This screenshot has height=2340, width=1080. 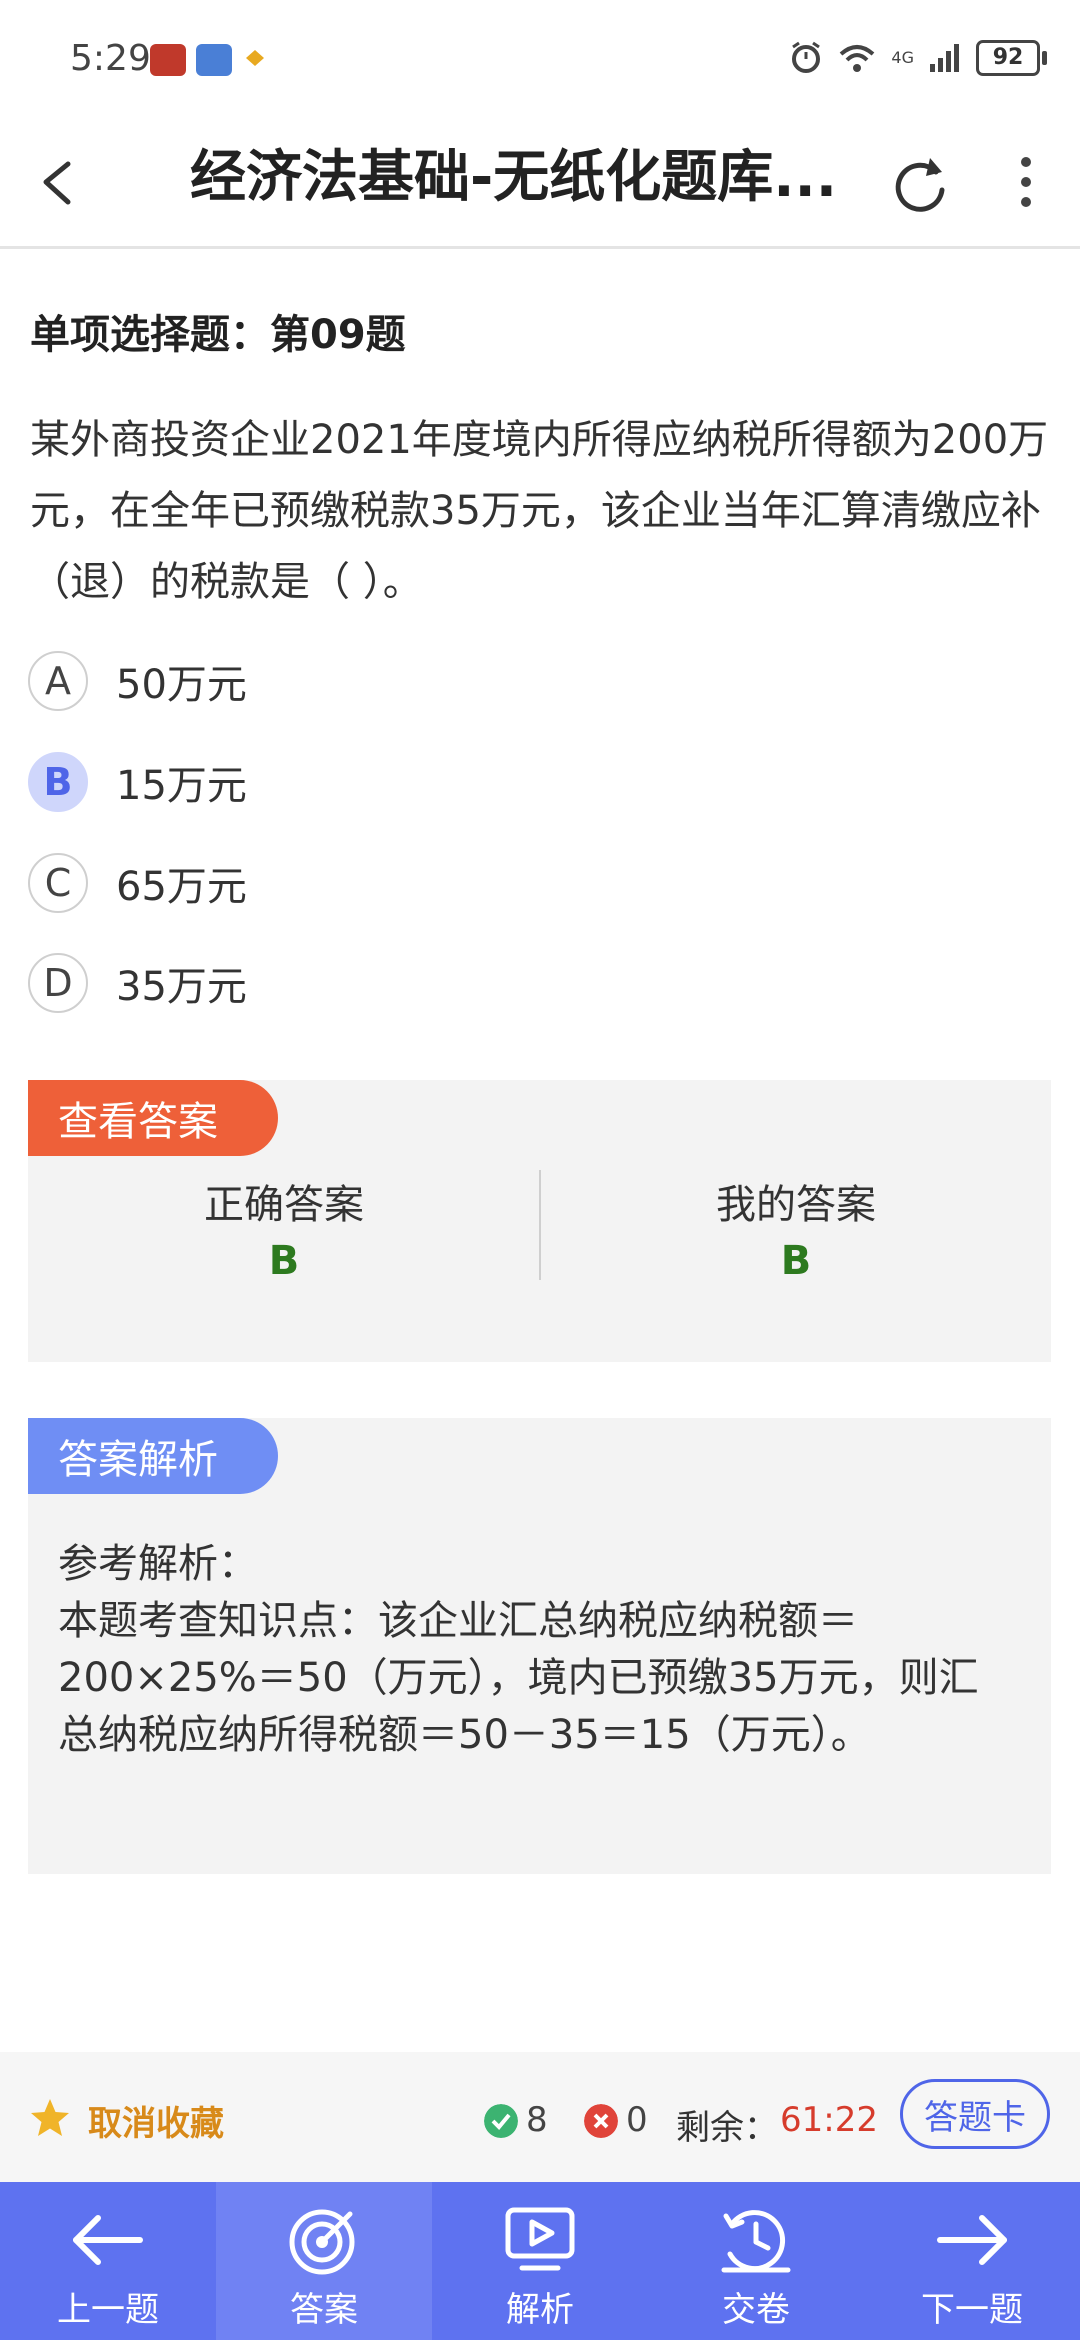 I want to click on network-type: 4G, so click(x=902, y=57).